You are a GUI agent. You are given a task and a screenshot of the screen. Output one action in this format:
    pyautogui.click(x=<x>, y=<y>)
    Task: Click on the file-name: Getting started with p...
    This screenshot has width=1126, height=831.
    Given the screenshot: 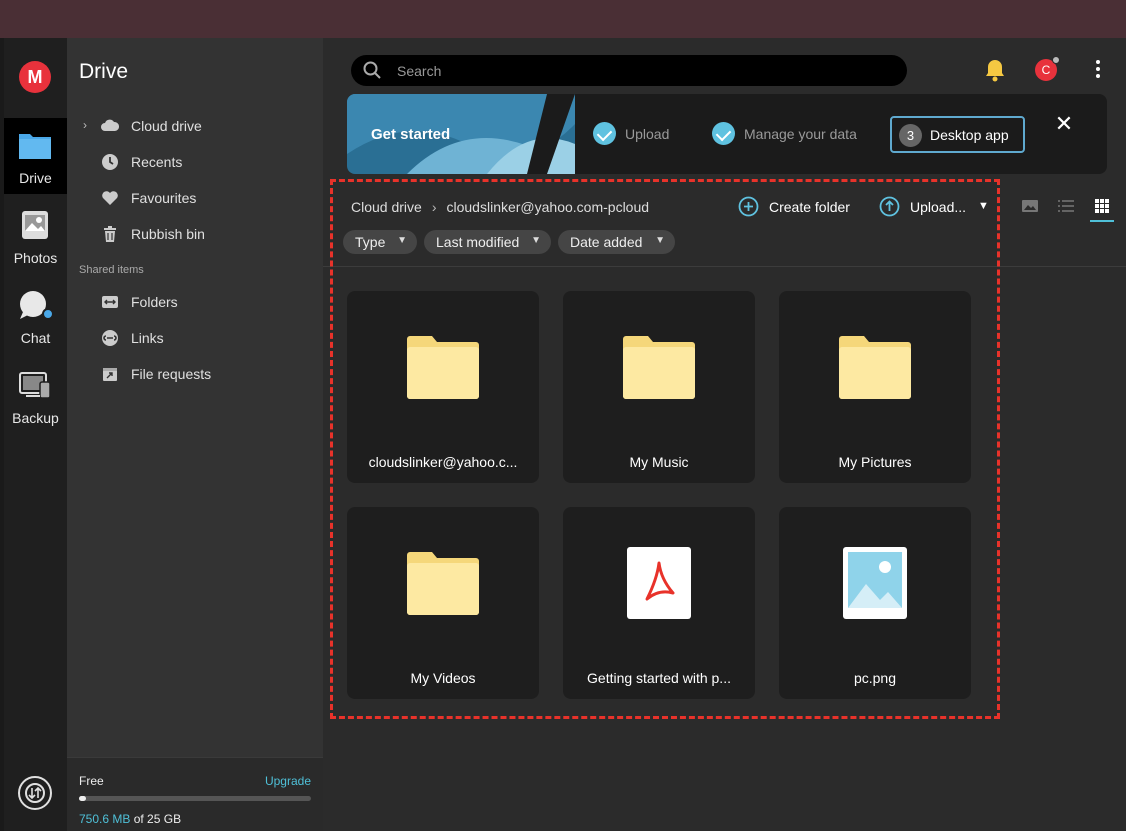 What is the action you would take?
    pyautogui.click(x=659, y=678)
    